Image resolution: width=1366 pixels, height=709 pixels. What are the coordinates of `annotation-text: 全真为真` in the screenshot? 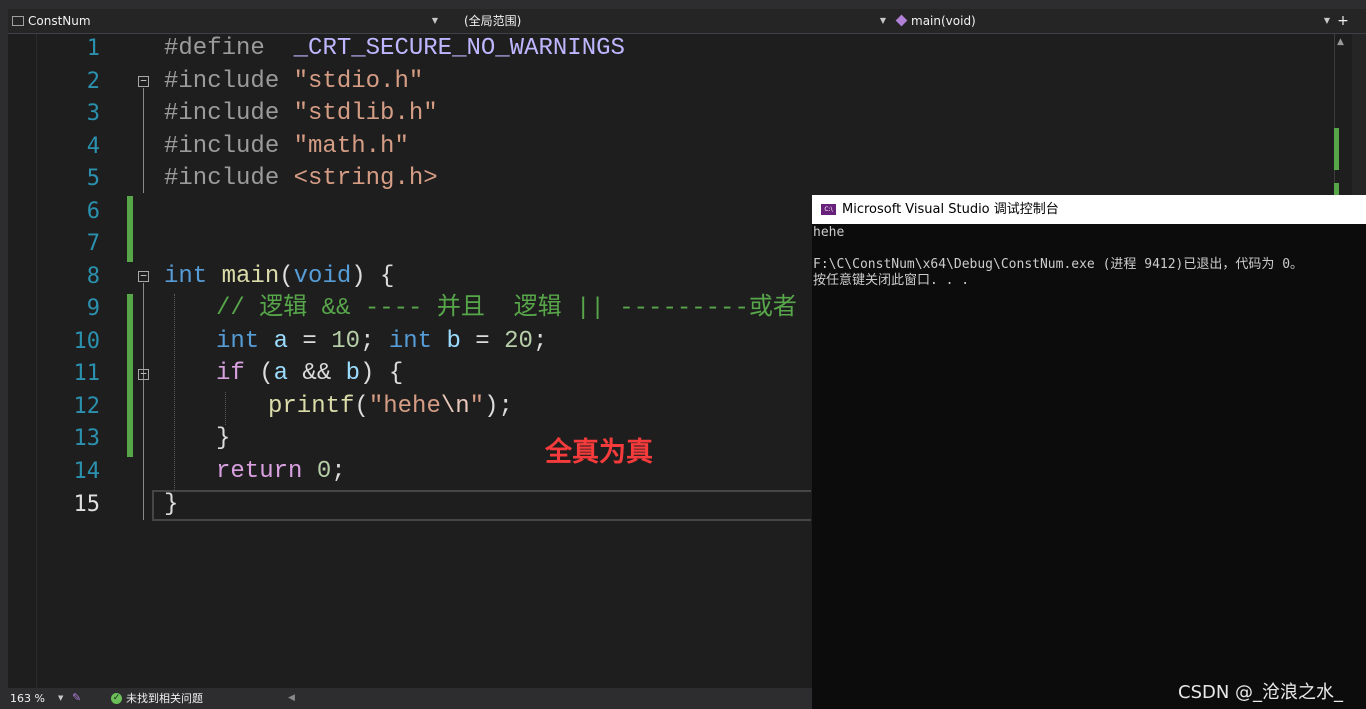 It's located at (599, 452).